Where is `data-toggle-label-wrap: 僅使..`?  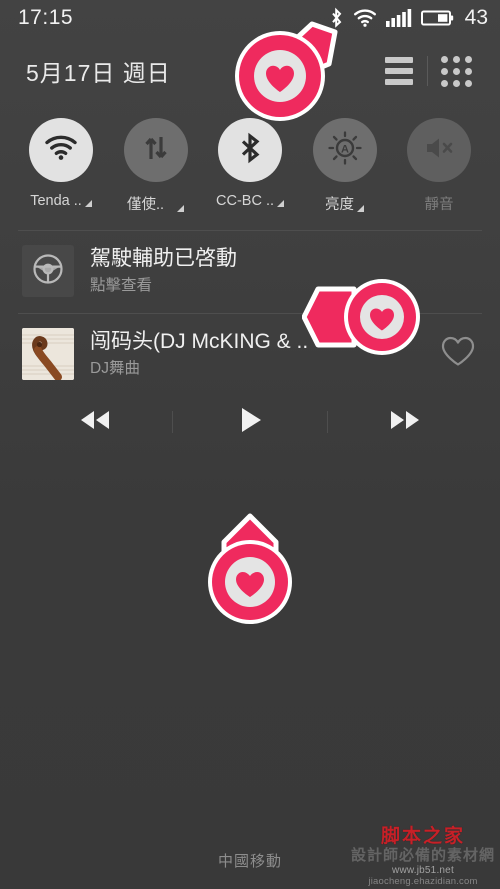 data-toggle-label-wrap: 僅使.. is located at coordinates (155, 203).